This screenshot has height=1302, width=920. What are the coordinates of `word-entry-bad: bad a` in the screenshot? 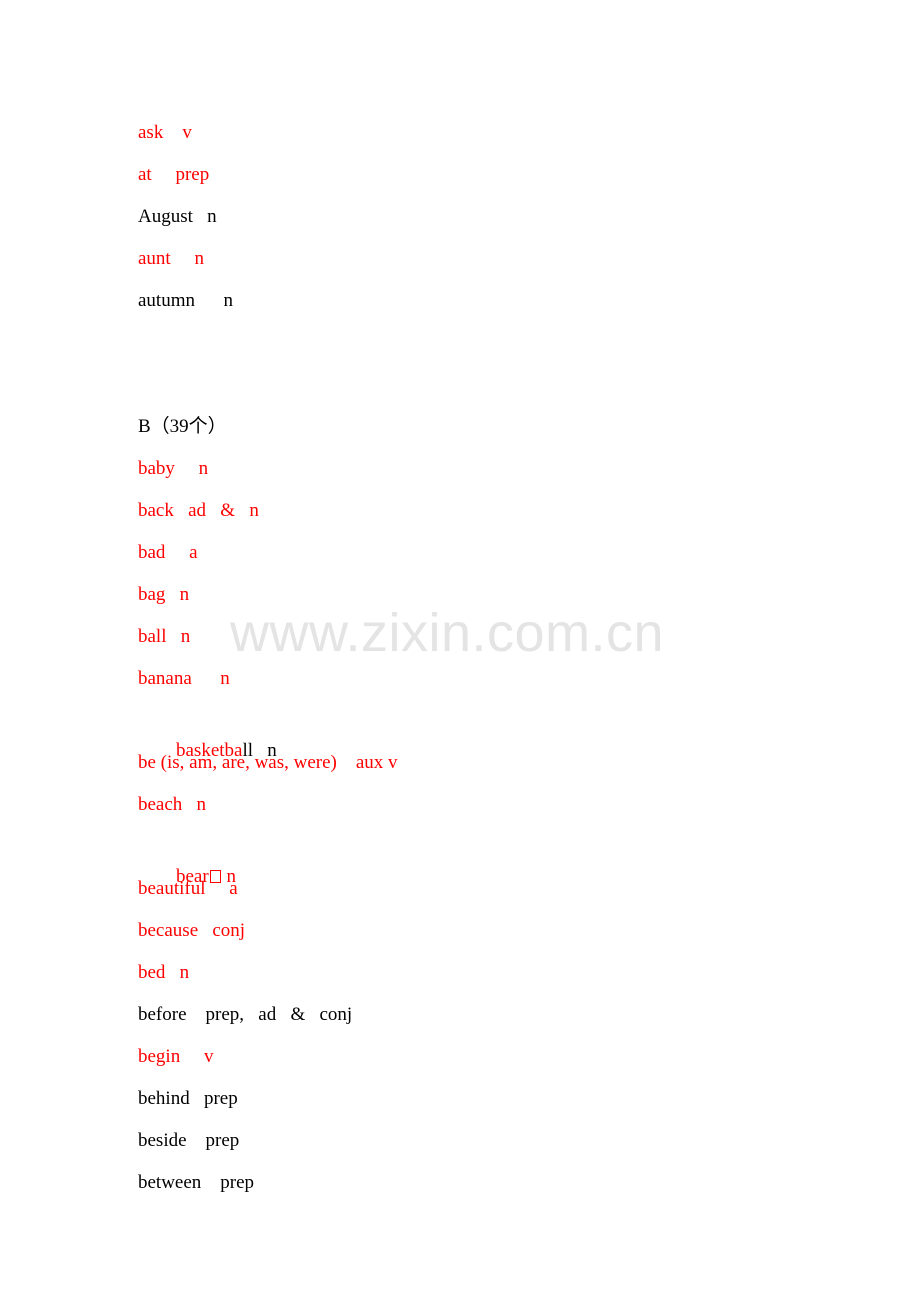 It's located at (168, 552).